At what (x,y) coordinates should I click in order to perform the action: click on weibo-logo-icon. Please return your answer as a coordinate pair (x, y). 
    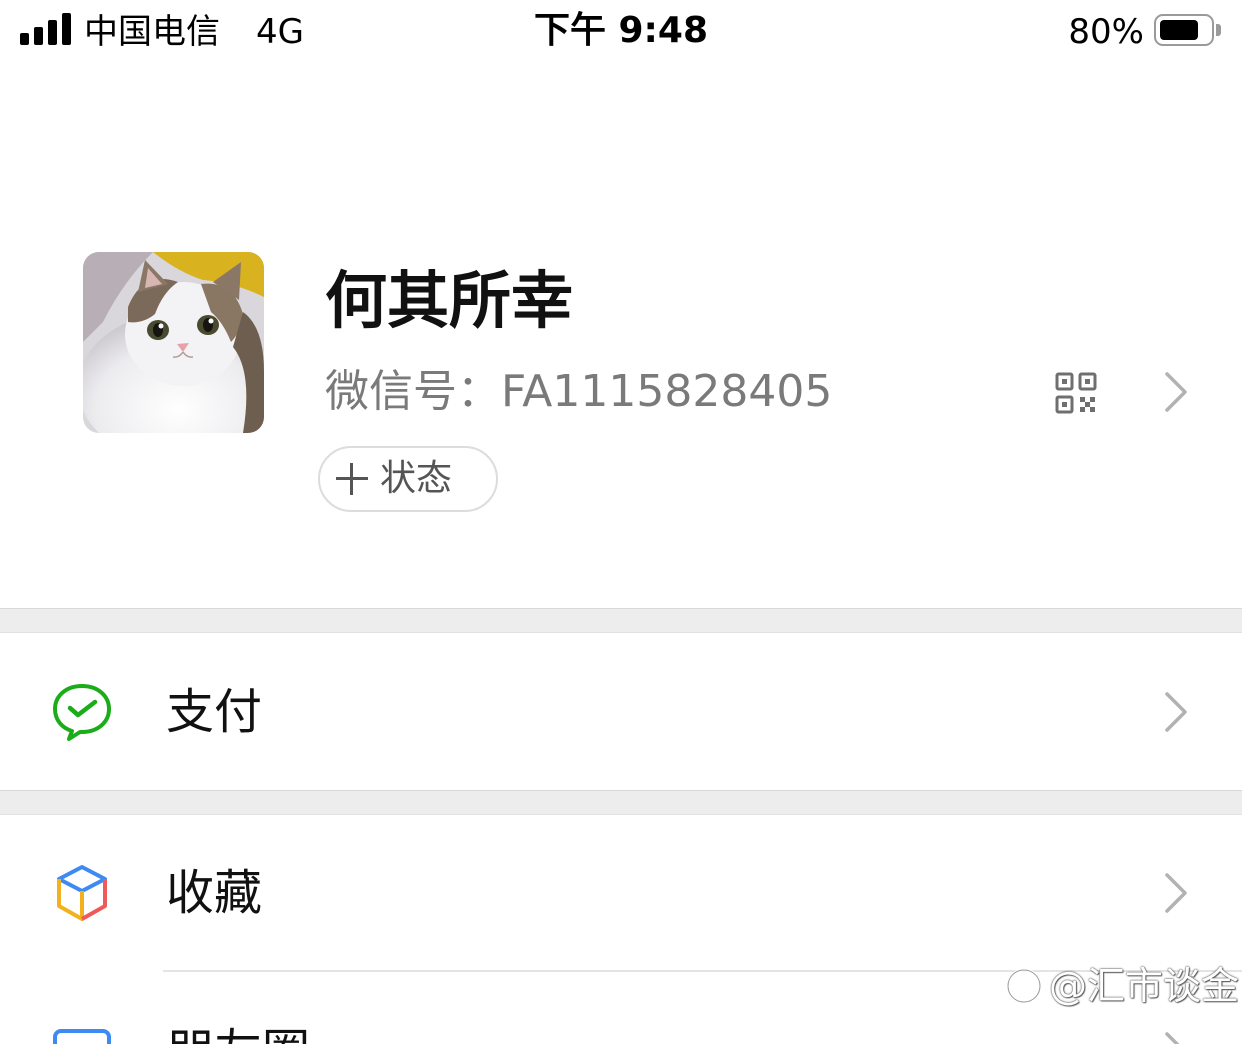
    Looking at the image, I should click on (1024, 986).